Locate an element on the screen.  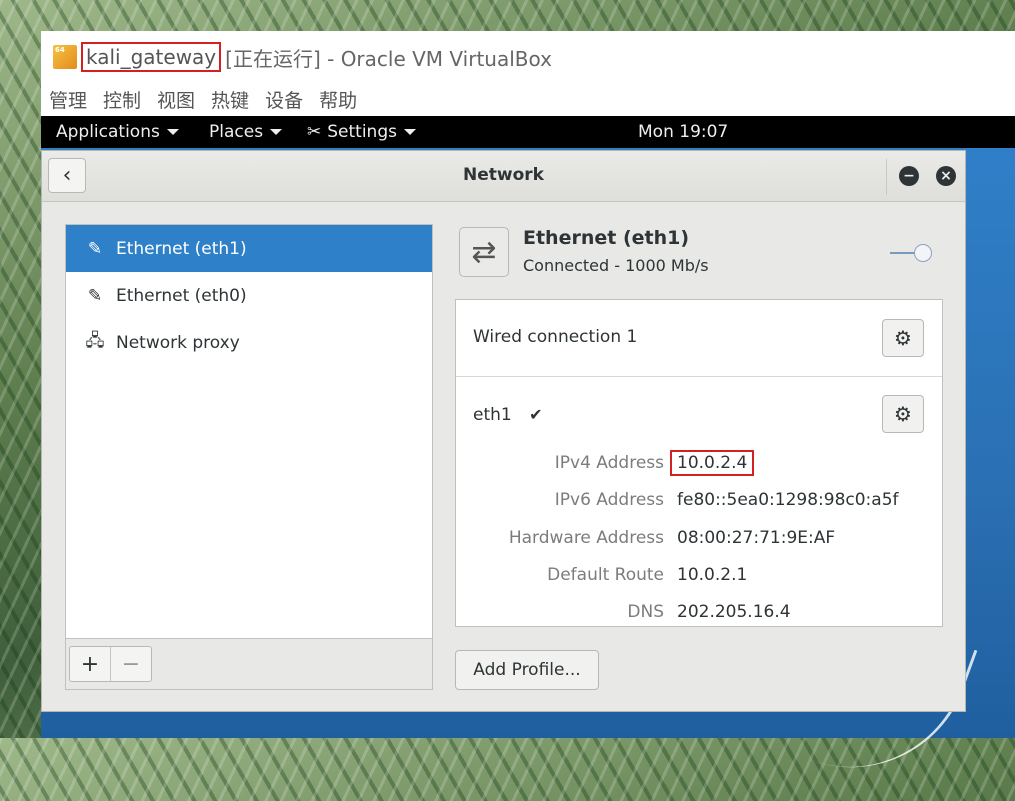
detail-key: IPv6 Address is located at coordinates (609, 500).